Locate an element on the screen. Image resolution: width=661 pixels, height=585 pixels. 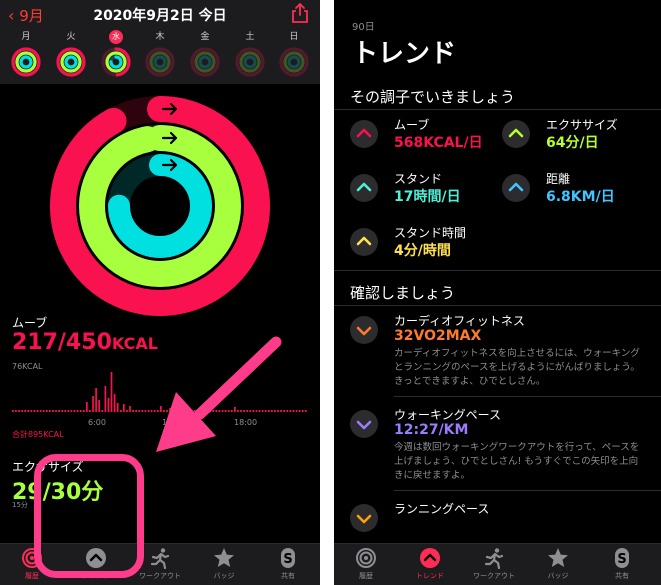
tab-label: ワークアウト is located at coordinates (494, 576).